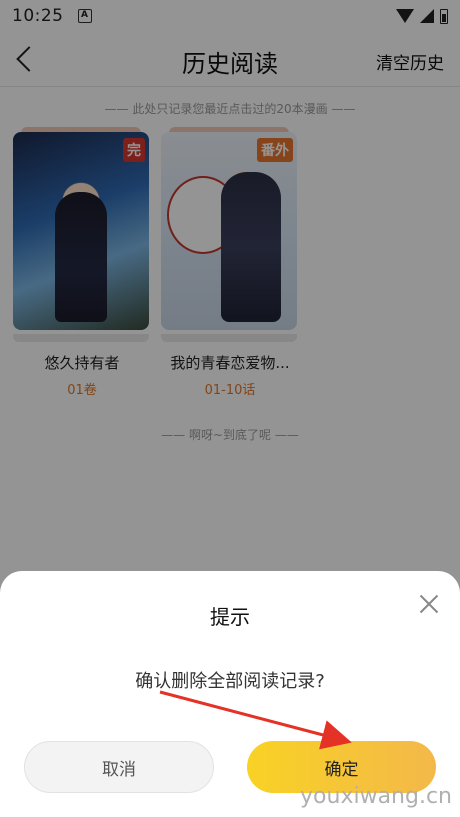 This screenshot has height=817, width=460. Describe the element at coordinates (230, 681) in the screenshot. I see `dialog-message: 确认删除全部阅读记录?` at that location.